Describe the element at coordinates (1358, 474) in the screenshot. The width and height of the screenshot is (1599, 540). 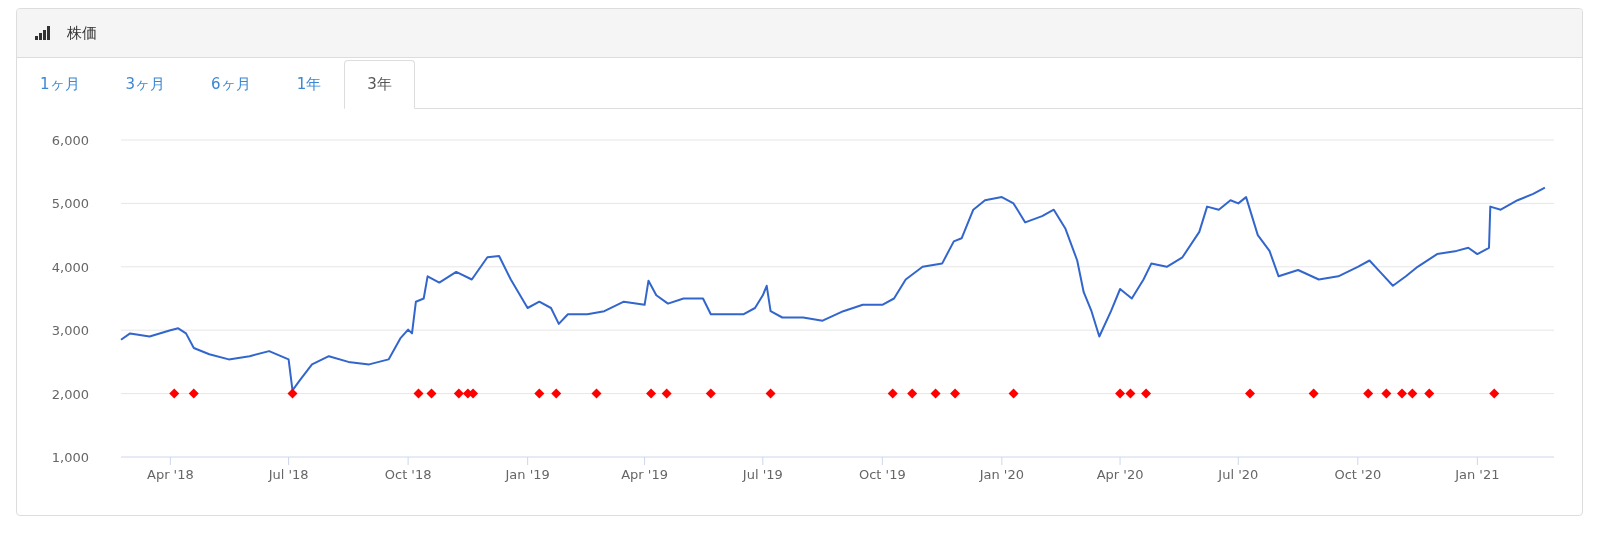
I see `axis-label: Oct '20` at that location.